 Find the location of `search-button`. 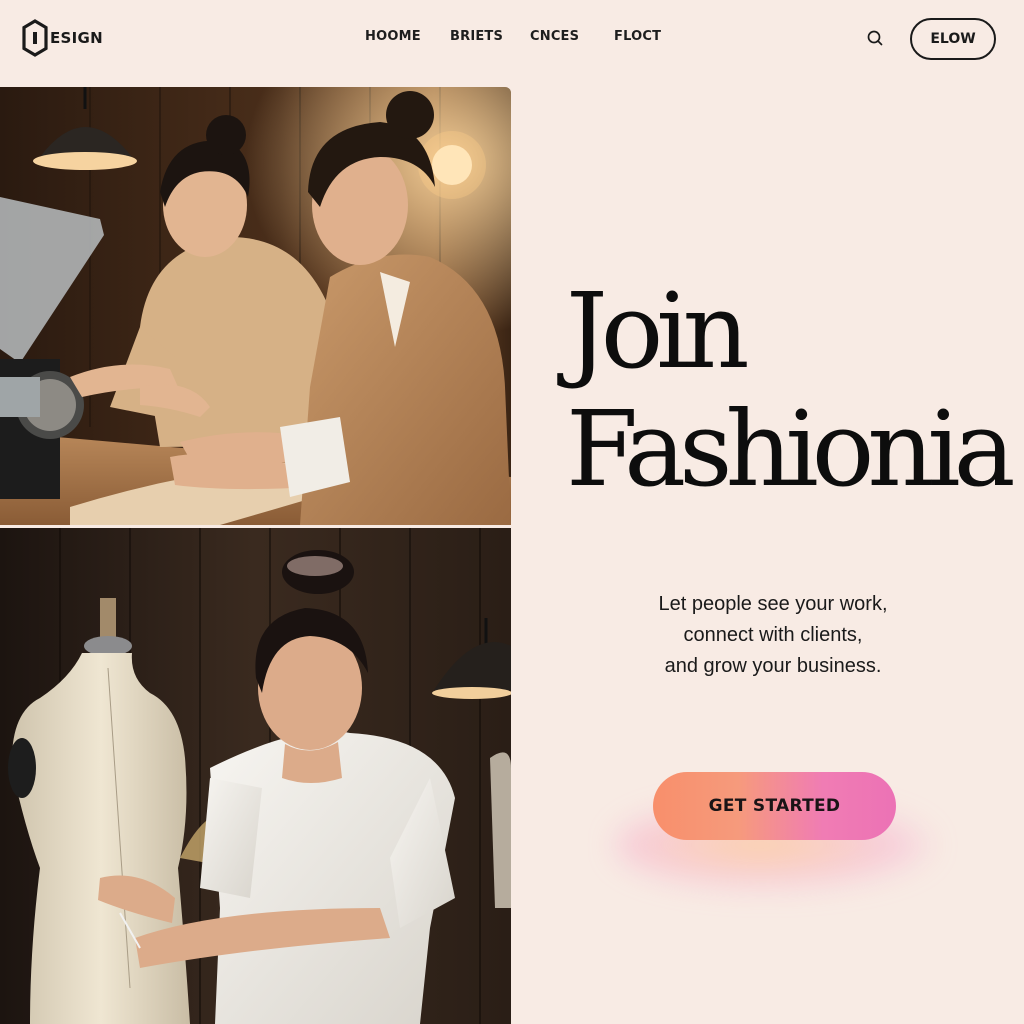

search-button is located at coordinates (875, 38).